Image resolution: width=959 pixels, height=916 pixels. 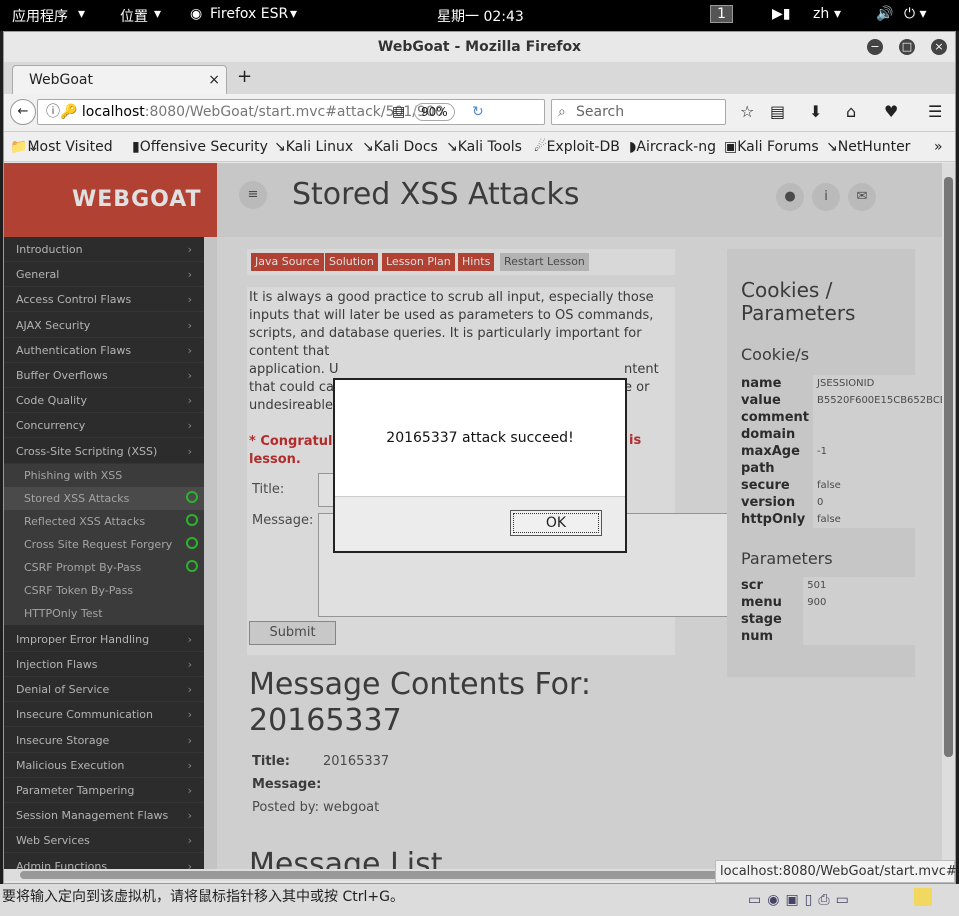 What do you see at coordinates (851, 111) in the screenshot?
I see `home-icon: ⌂` at bounding box center [851, 111].